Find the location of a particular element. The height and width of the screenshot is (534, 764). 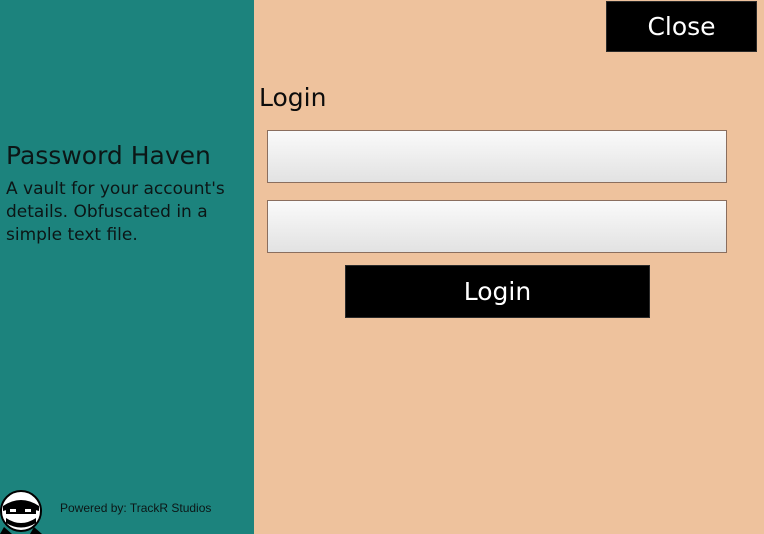

username-field is located at coordinates (497, 156).